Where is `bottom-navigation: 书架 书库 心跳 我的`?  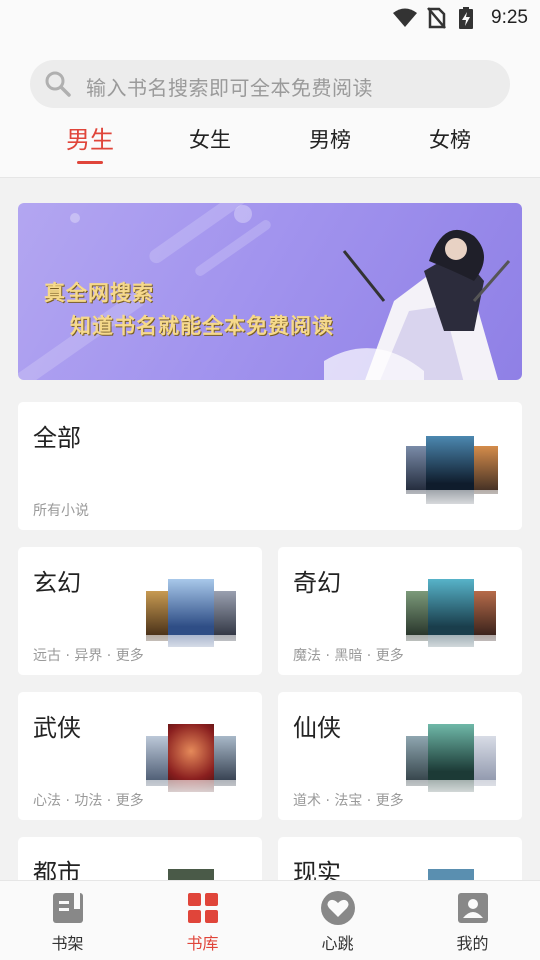 bottom-navigation: 书架 书库 心跳 我的 is located at coordinates (270, 920).